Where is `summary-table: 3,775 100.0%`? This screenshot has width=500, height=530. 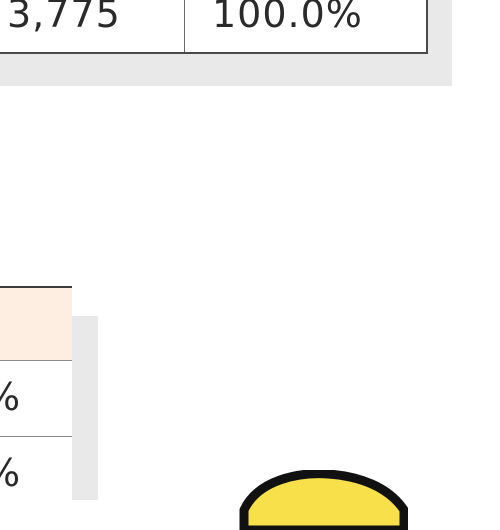 summary-table: 3,775 100.0% is located at coordinates (214, 27).